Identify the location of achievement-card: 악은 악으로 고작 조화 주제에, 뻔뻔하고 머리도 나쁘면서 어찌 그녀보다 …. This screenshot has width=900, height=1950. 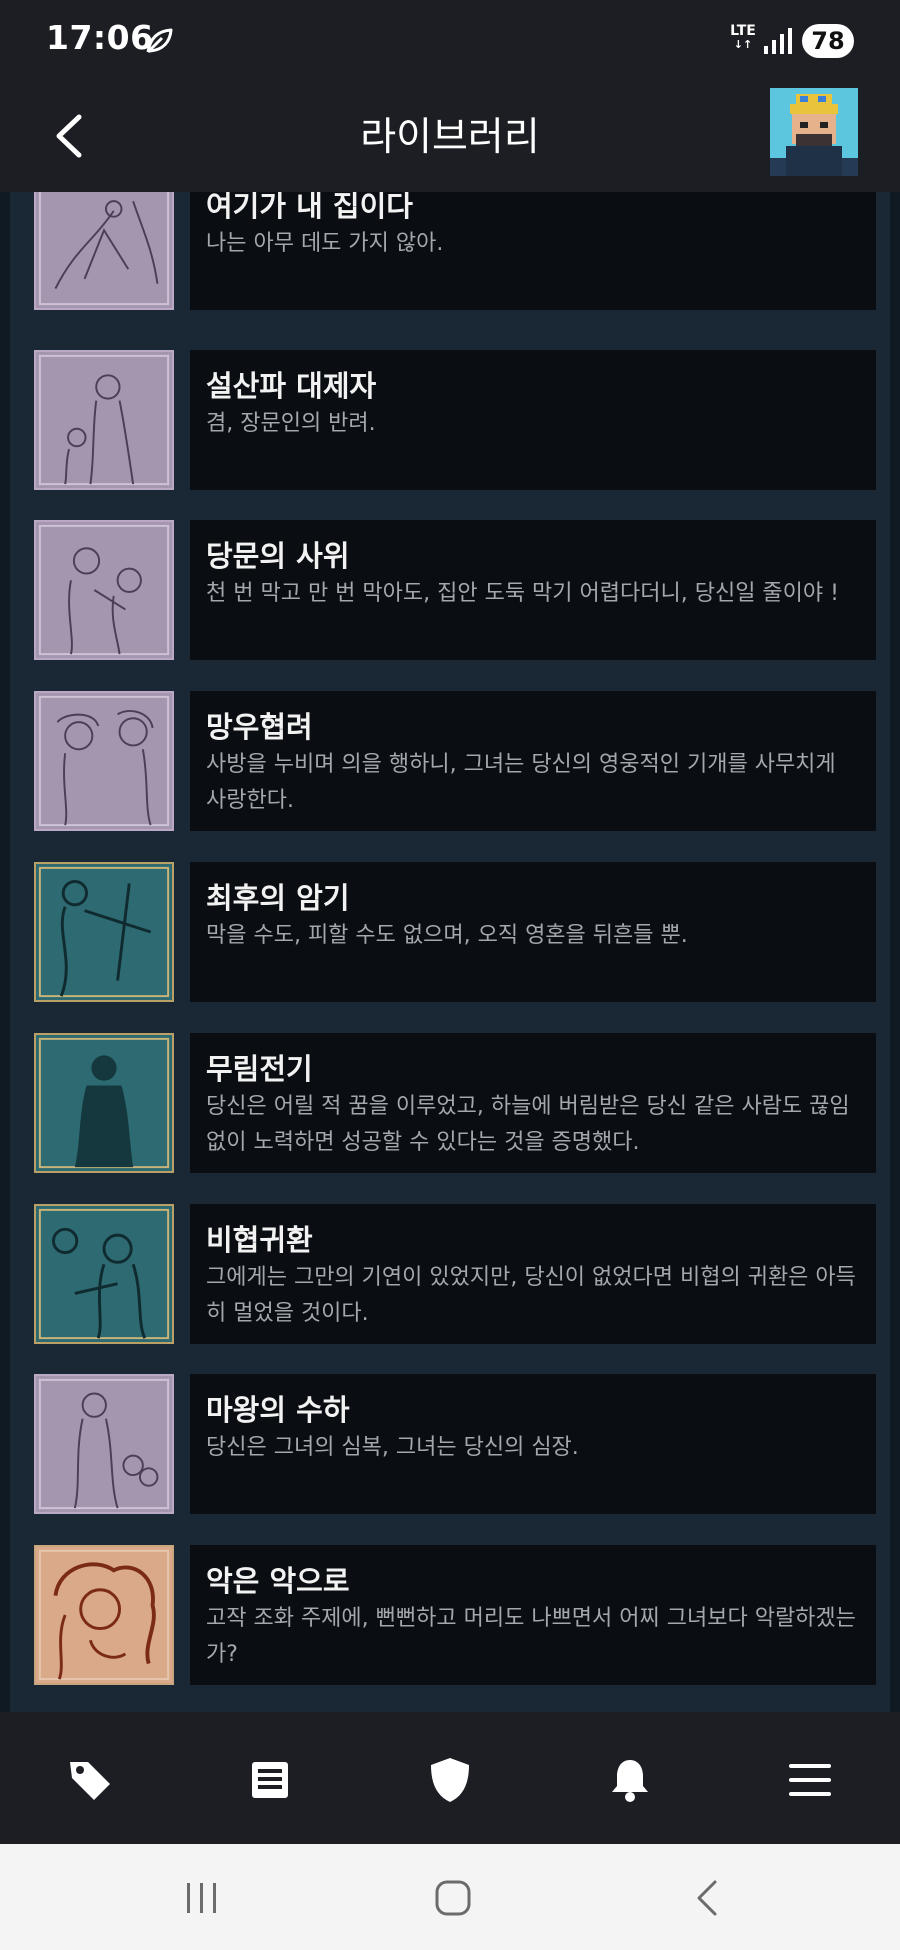
(533, 1615).